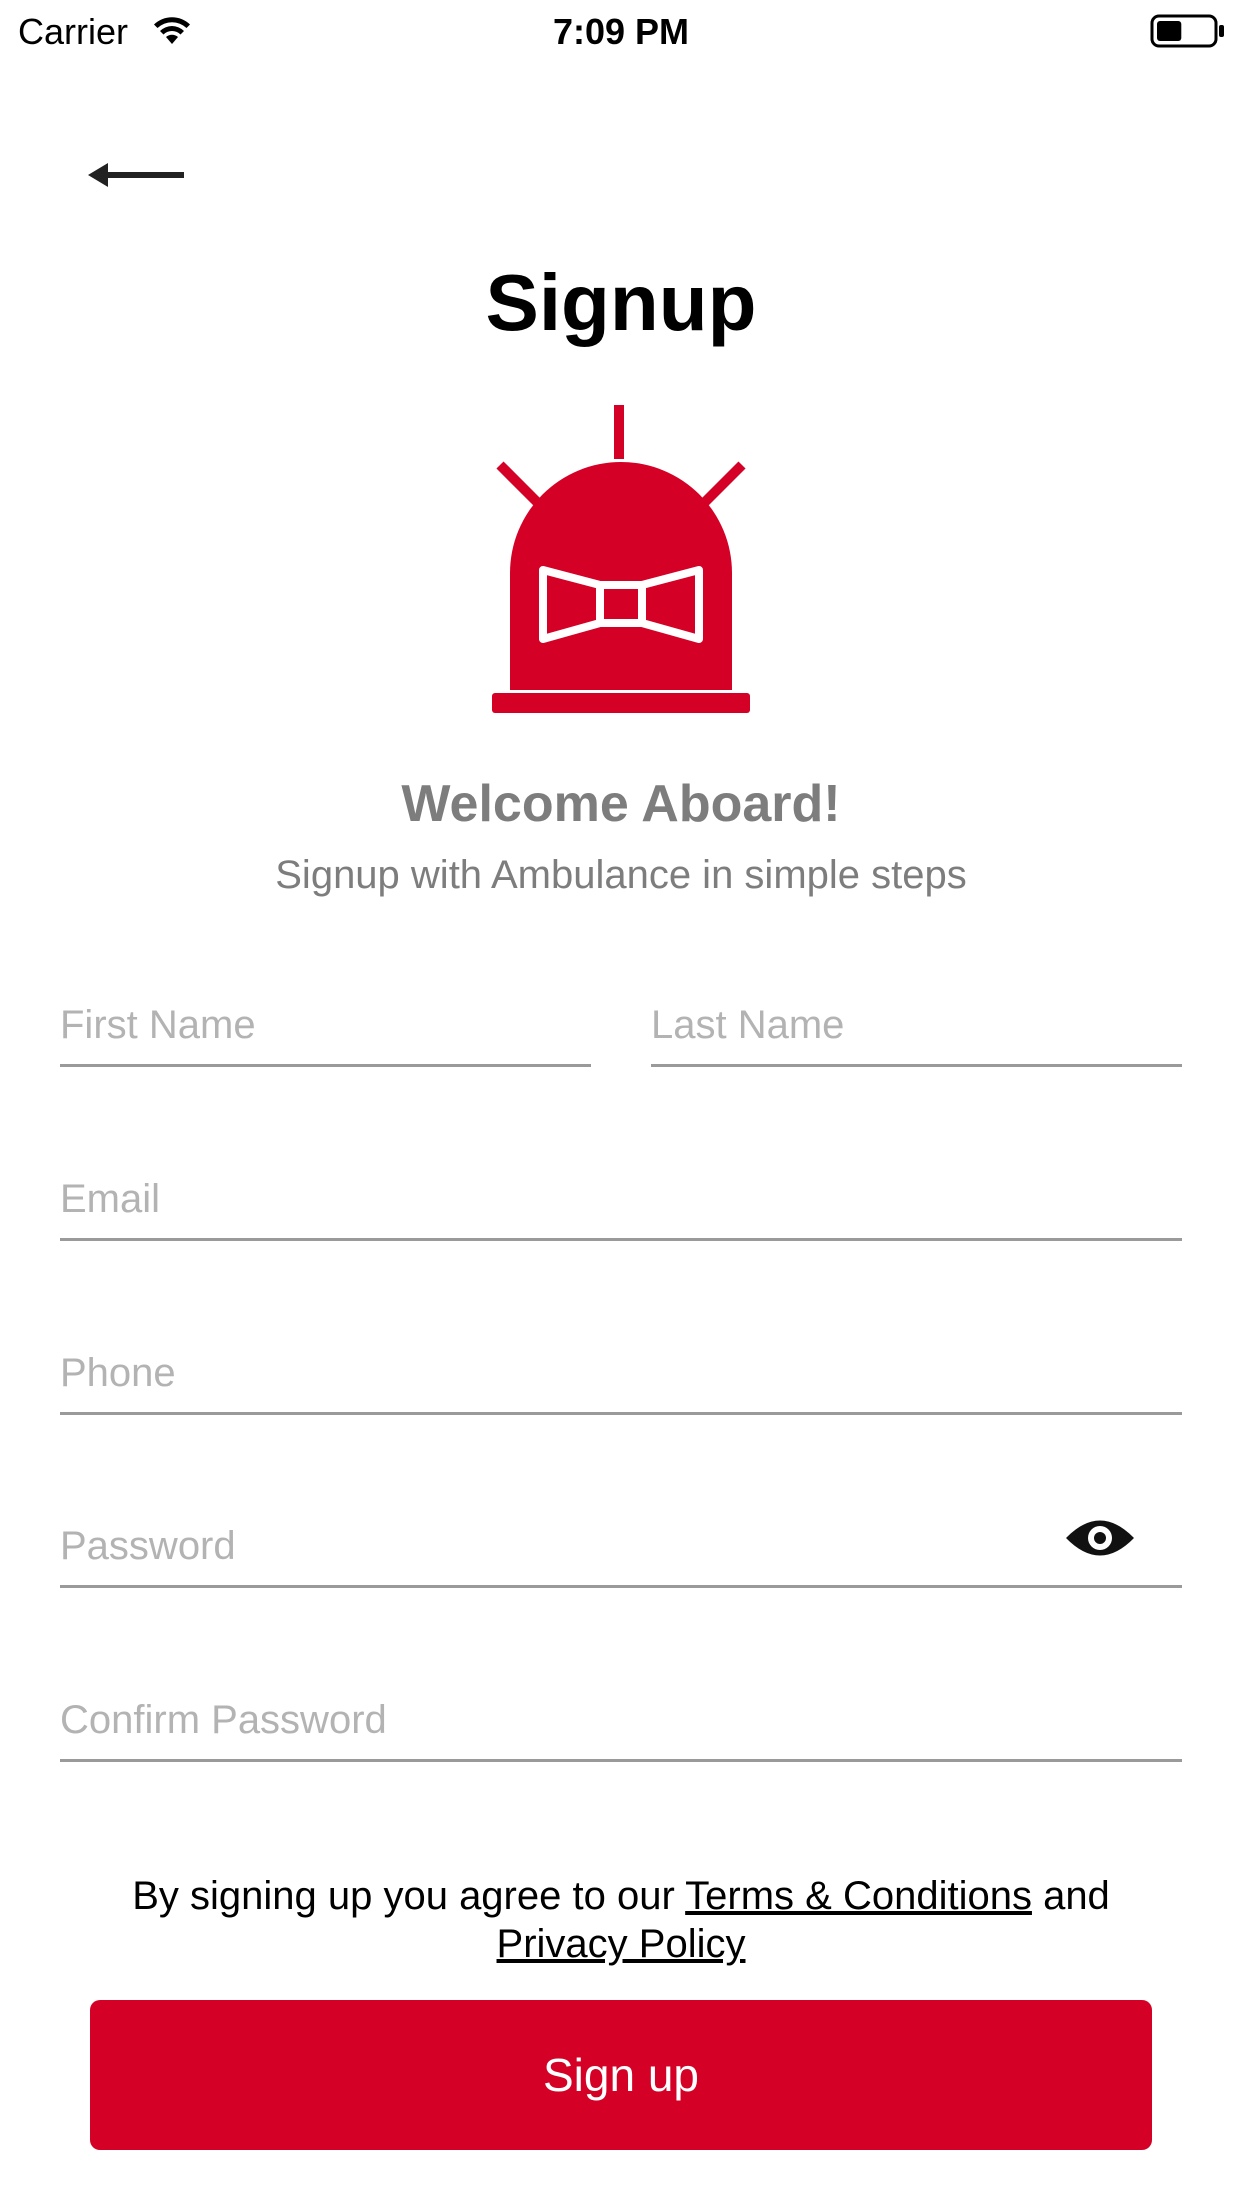  What do you see at coordinates (621, 875) in the screenshot?
I see `welcome-subtitle: Signup with Ambulance in simple steps` at bounding box center [621, 875].